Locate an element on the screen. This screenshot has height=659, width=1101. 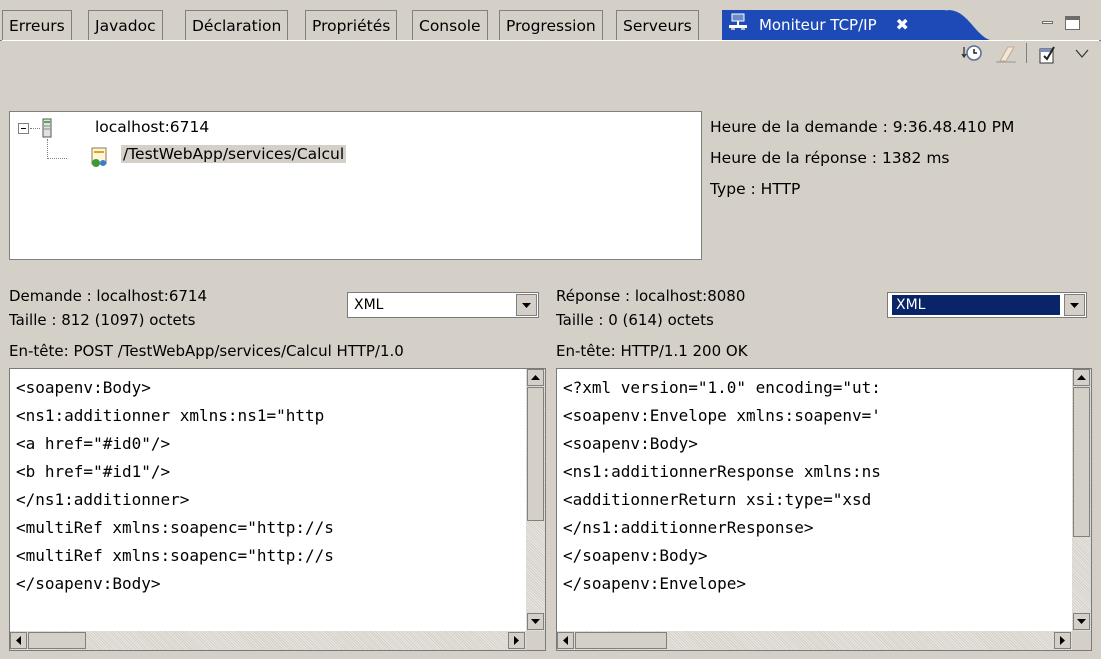
clear-icon is located at coordinates (1005, 53).